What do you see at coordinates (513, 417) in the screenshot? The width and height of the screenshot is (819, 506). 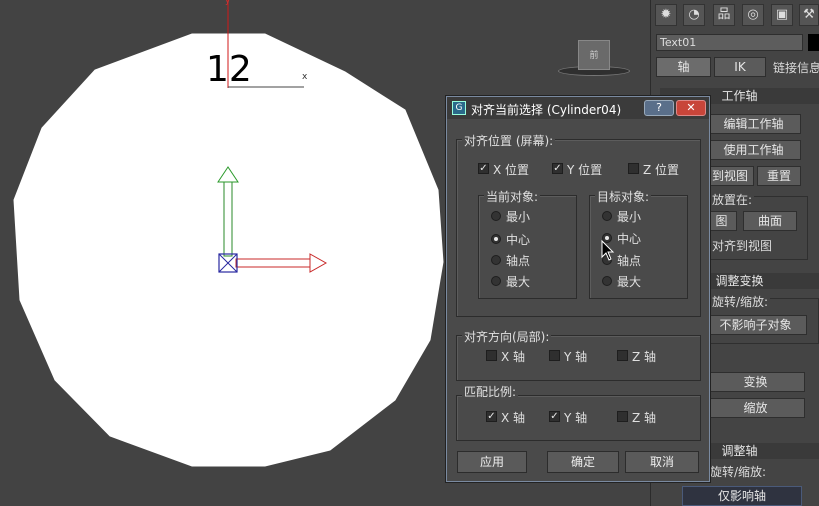 I see `scale-x-label: X 轴` at bounding box center [513, 417].